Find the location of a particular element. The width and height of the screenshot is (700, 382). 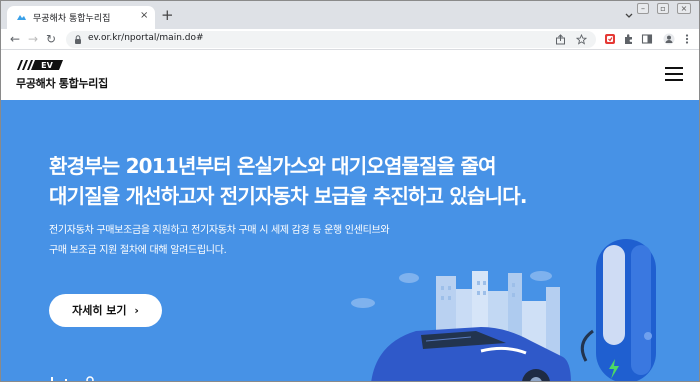

reload-icon: ↻ is located at coordinates (51, 39).